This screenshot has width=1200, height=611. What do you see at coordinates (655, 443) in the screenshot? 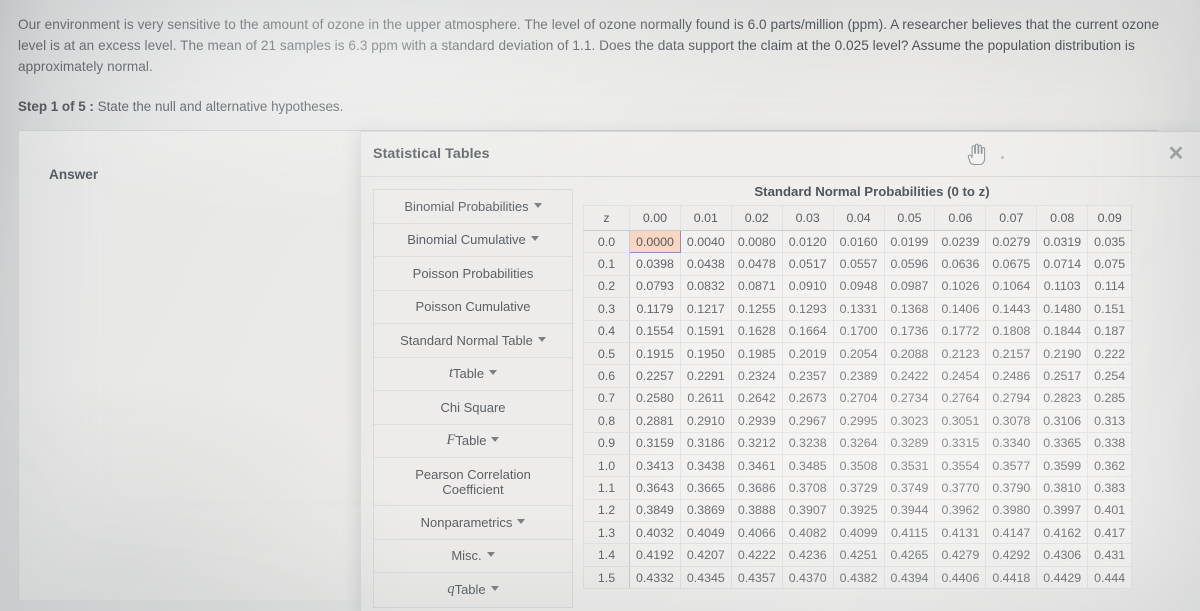
I see `z-table-cell: 0.3159` at bounding box center [655, 443].